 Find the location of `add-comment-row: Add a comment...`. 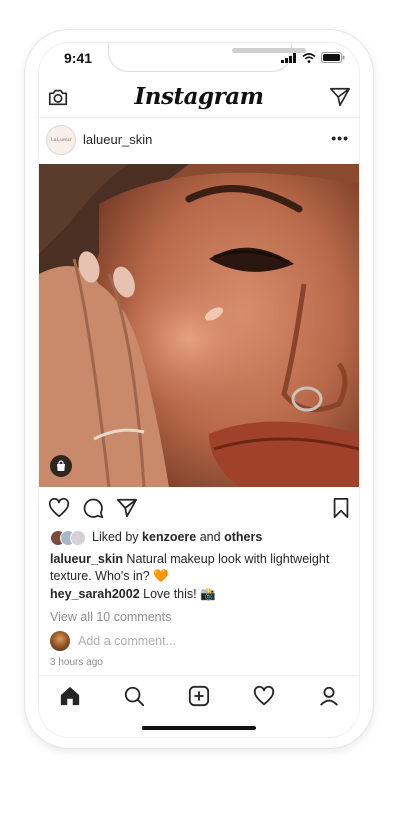

add-comment-row: Add a comment... is located at coordinates (113, 641).